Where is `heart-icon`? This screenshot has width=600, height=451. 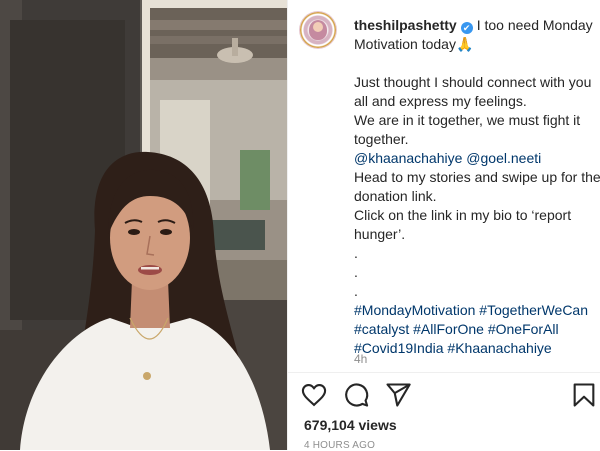
heart-icon is located at coordinates (314, 395).